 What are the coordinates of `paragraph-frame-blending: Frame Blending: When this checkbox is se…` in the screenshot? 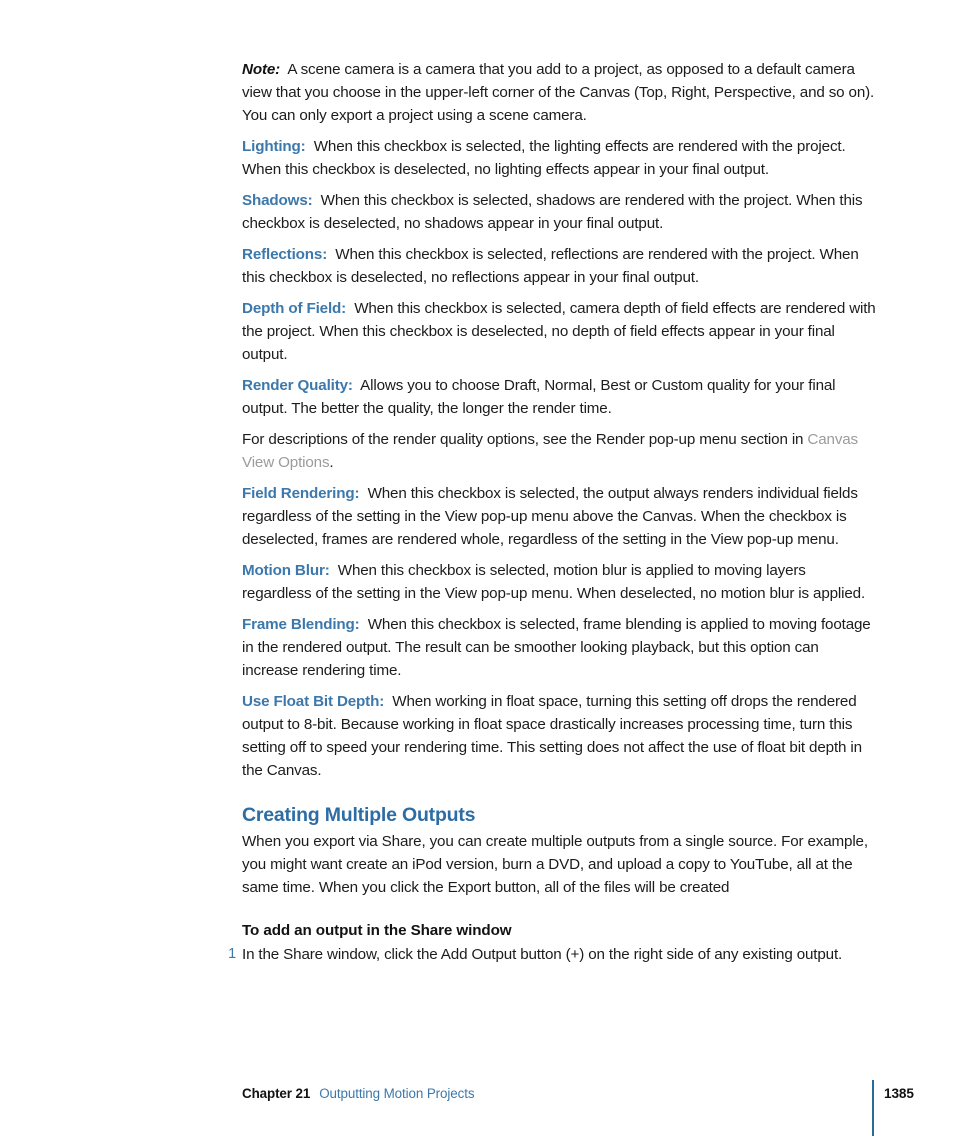 It's located at (559, 647).